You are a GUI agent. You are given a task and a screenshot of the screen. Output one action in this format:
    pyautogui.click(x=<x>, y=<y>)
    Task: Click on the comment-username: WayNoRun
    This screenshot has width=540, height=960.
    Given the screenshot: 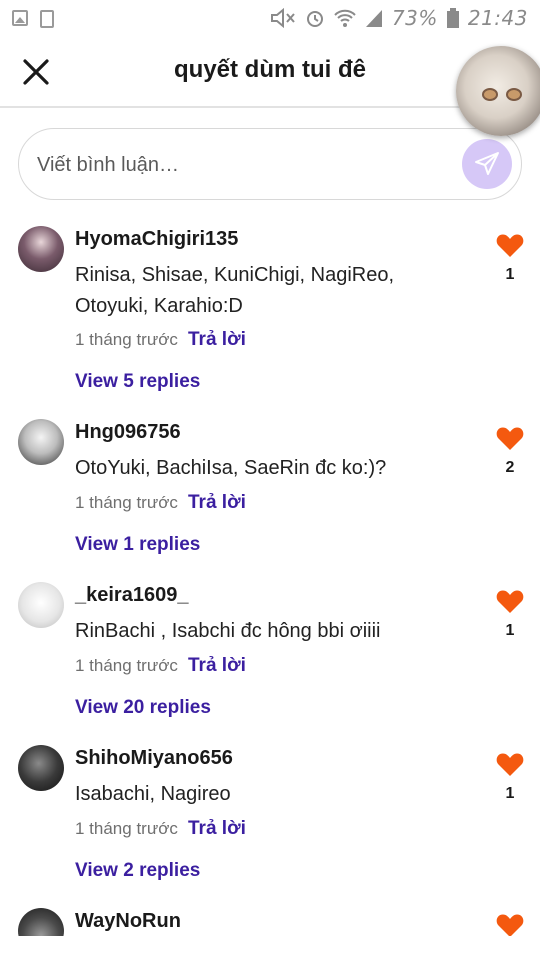 What is the action you would take?
    pyautogui.click(x=128, y=921)
    